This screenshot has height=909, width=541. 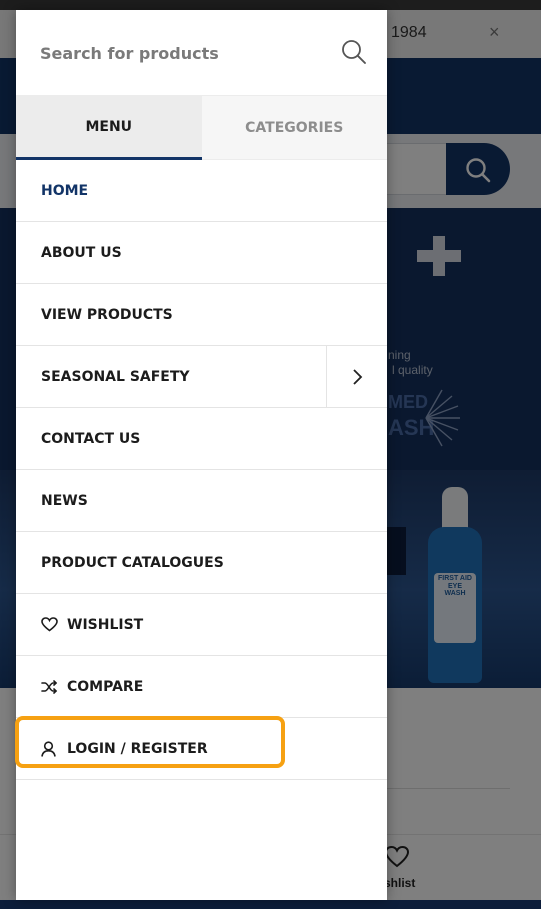 I want to click on menu-item-wishlist: WISHLIST, so click(x=201, y=625).